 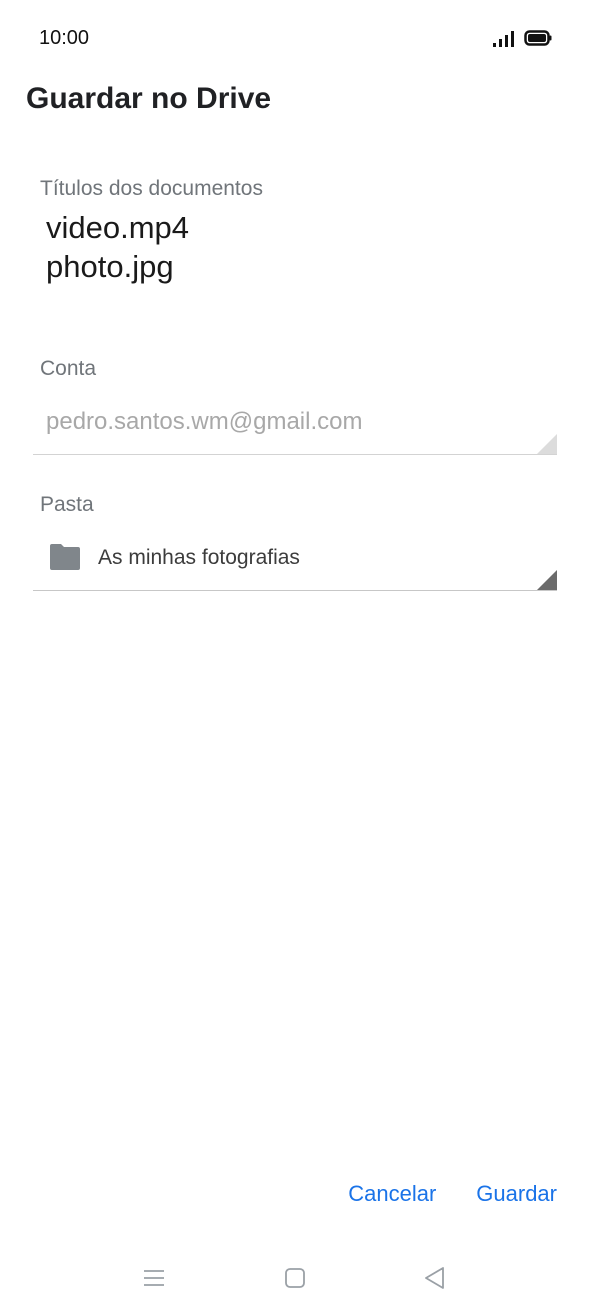 What do you see at coordinates (151, 188) in the screenshot?
I see `documents-label: Títulos dos documentos` at bounding box center [151, 188].